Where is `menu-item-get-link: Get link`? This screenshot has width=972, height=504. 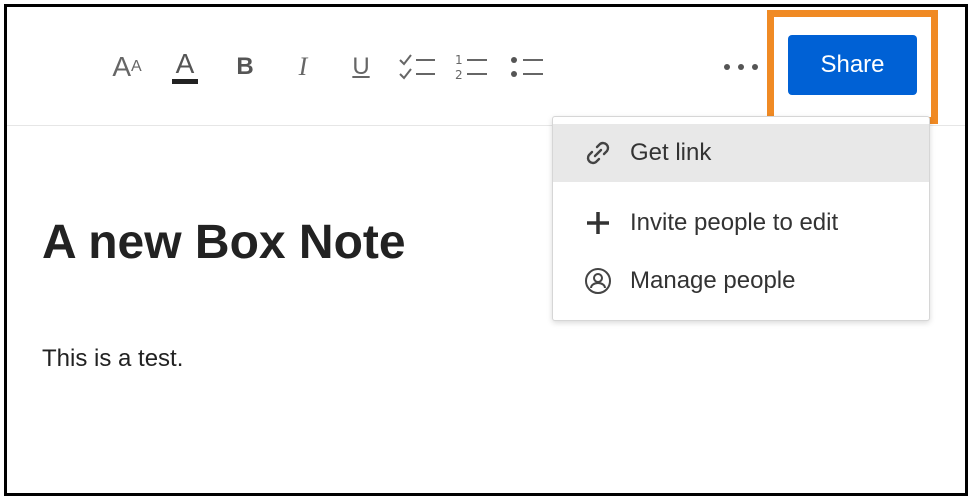 menu-item-get-link: Get link is located at coordinates (741, 153).